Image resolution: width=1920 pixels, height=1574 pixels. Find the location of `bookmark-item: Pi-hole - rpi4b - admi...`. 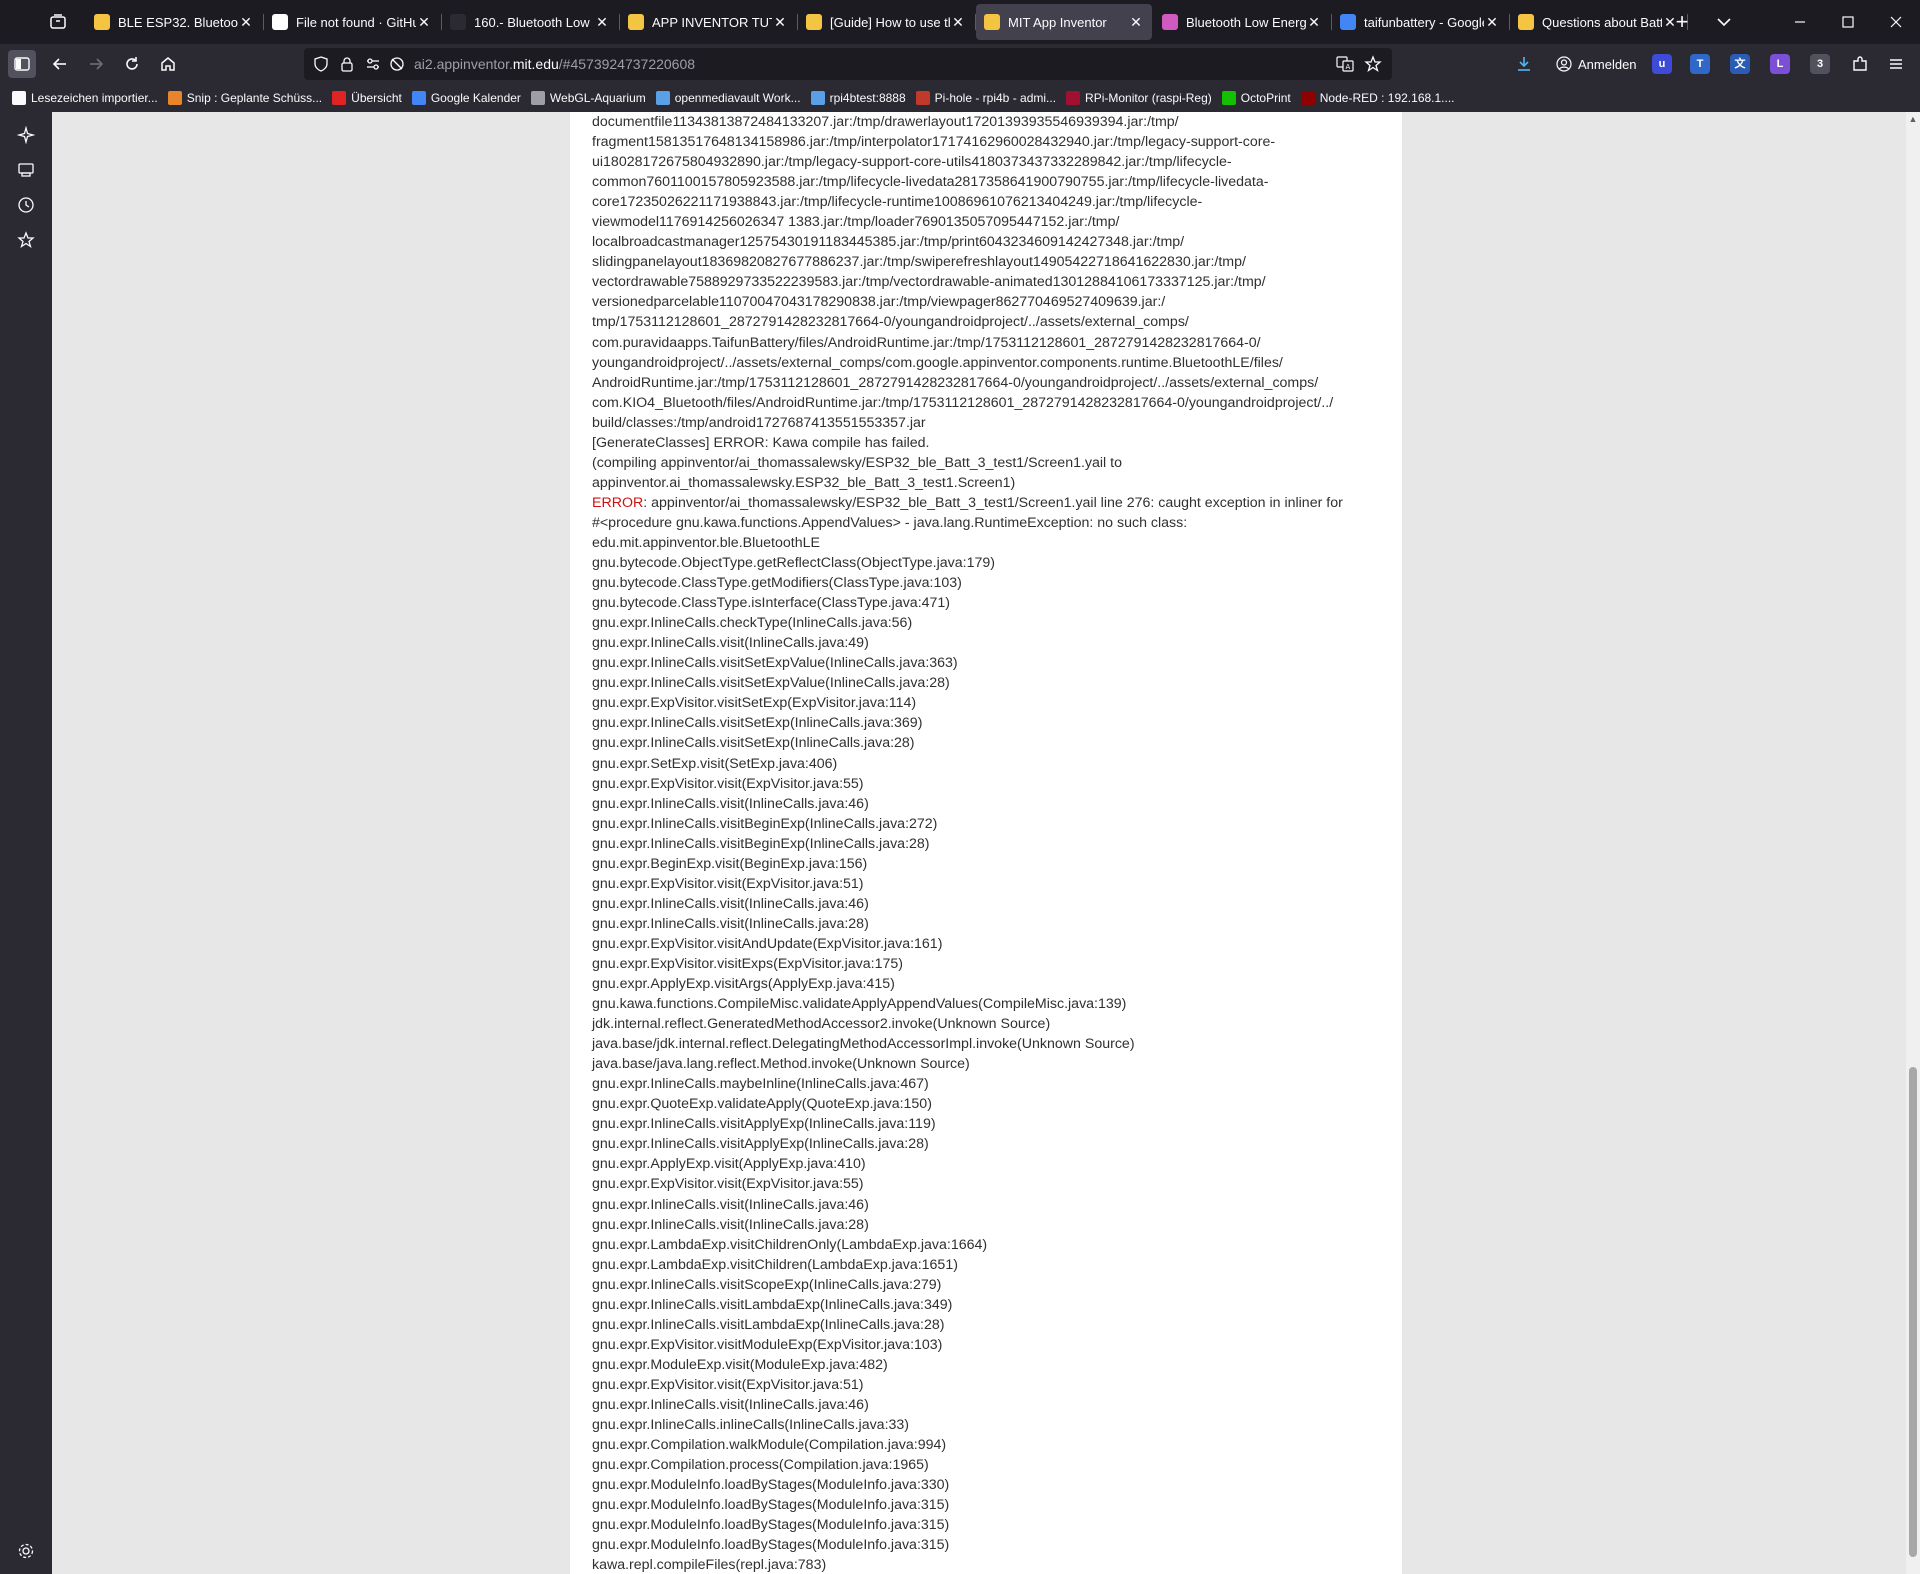

bookmark-item: Pi-hole - rpi4b - admi... is located at coordinates (986, 98).